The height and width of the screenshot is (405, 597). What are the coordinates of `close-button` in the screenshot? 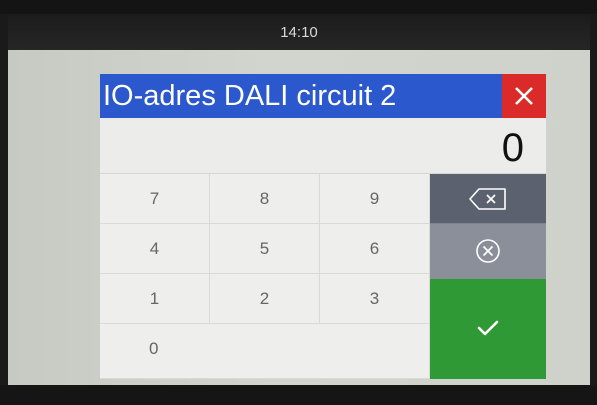 It's located at (524, 96).